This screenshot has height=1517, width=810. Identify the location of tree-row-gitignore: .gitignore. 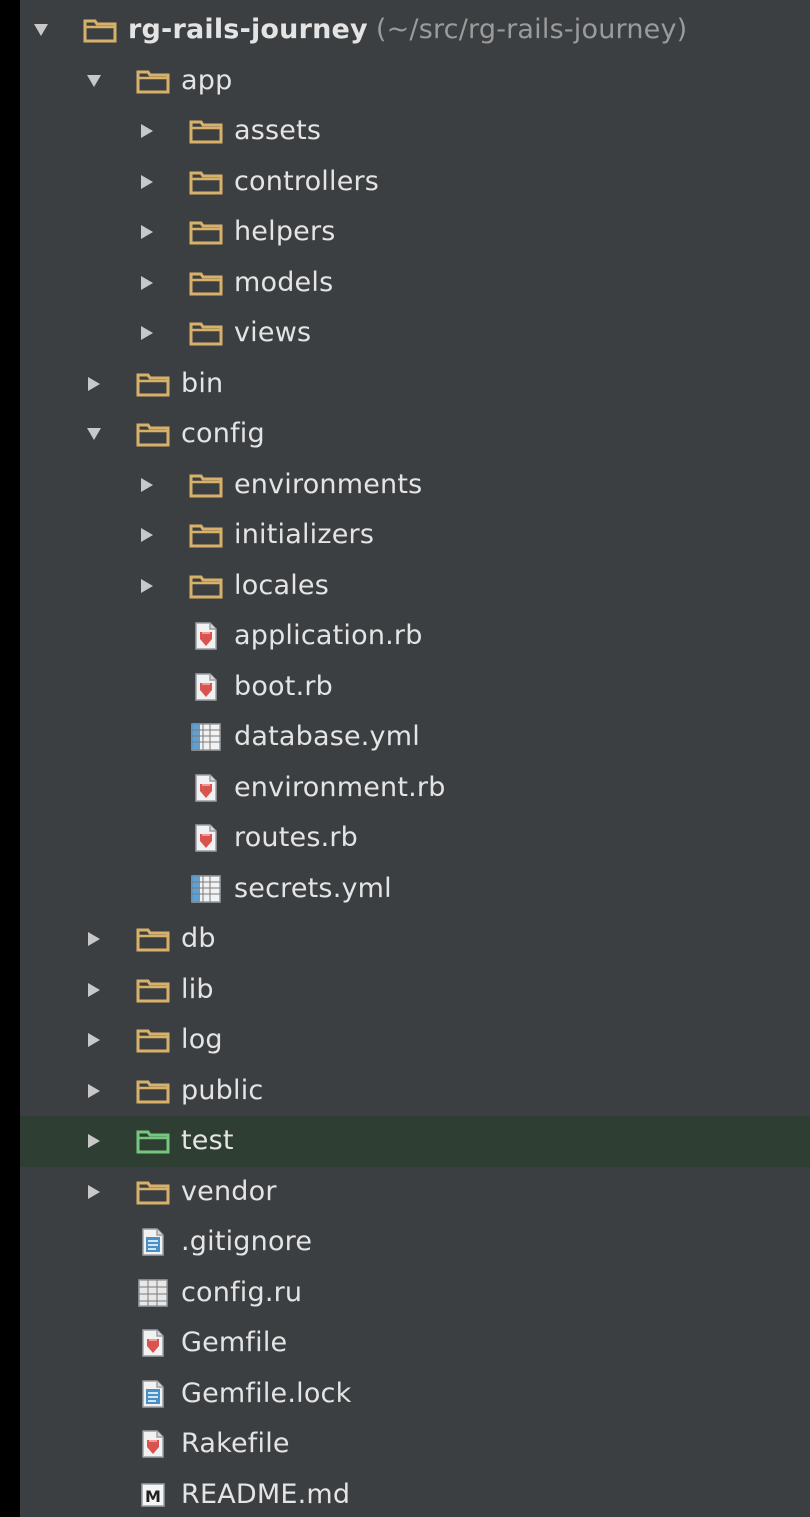
(415, 1242).